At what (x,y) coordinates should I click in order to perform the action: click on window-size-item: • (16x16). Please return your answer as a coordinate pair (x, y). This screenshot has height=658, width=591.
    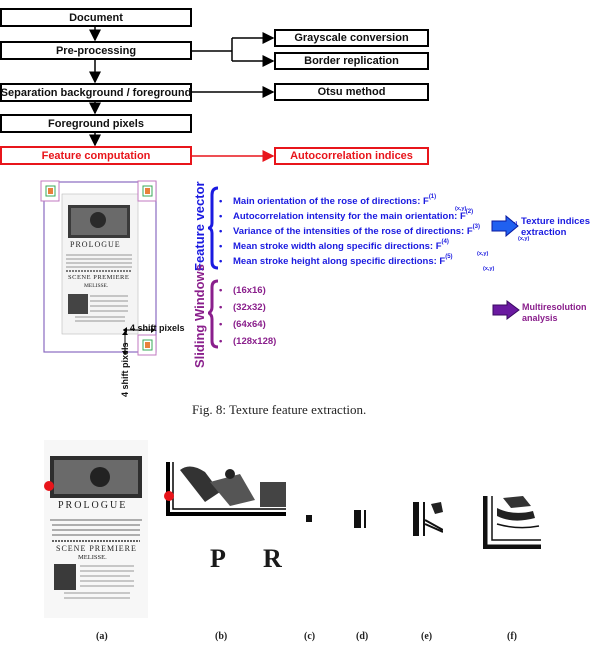
    Looking at the image, I should click on (242, 290).